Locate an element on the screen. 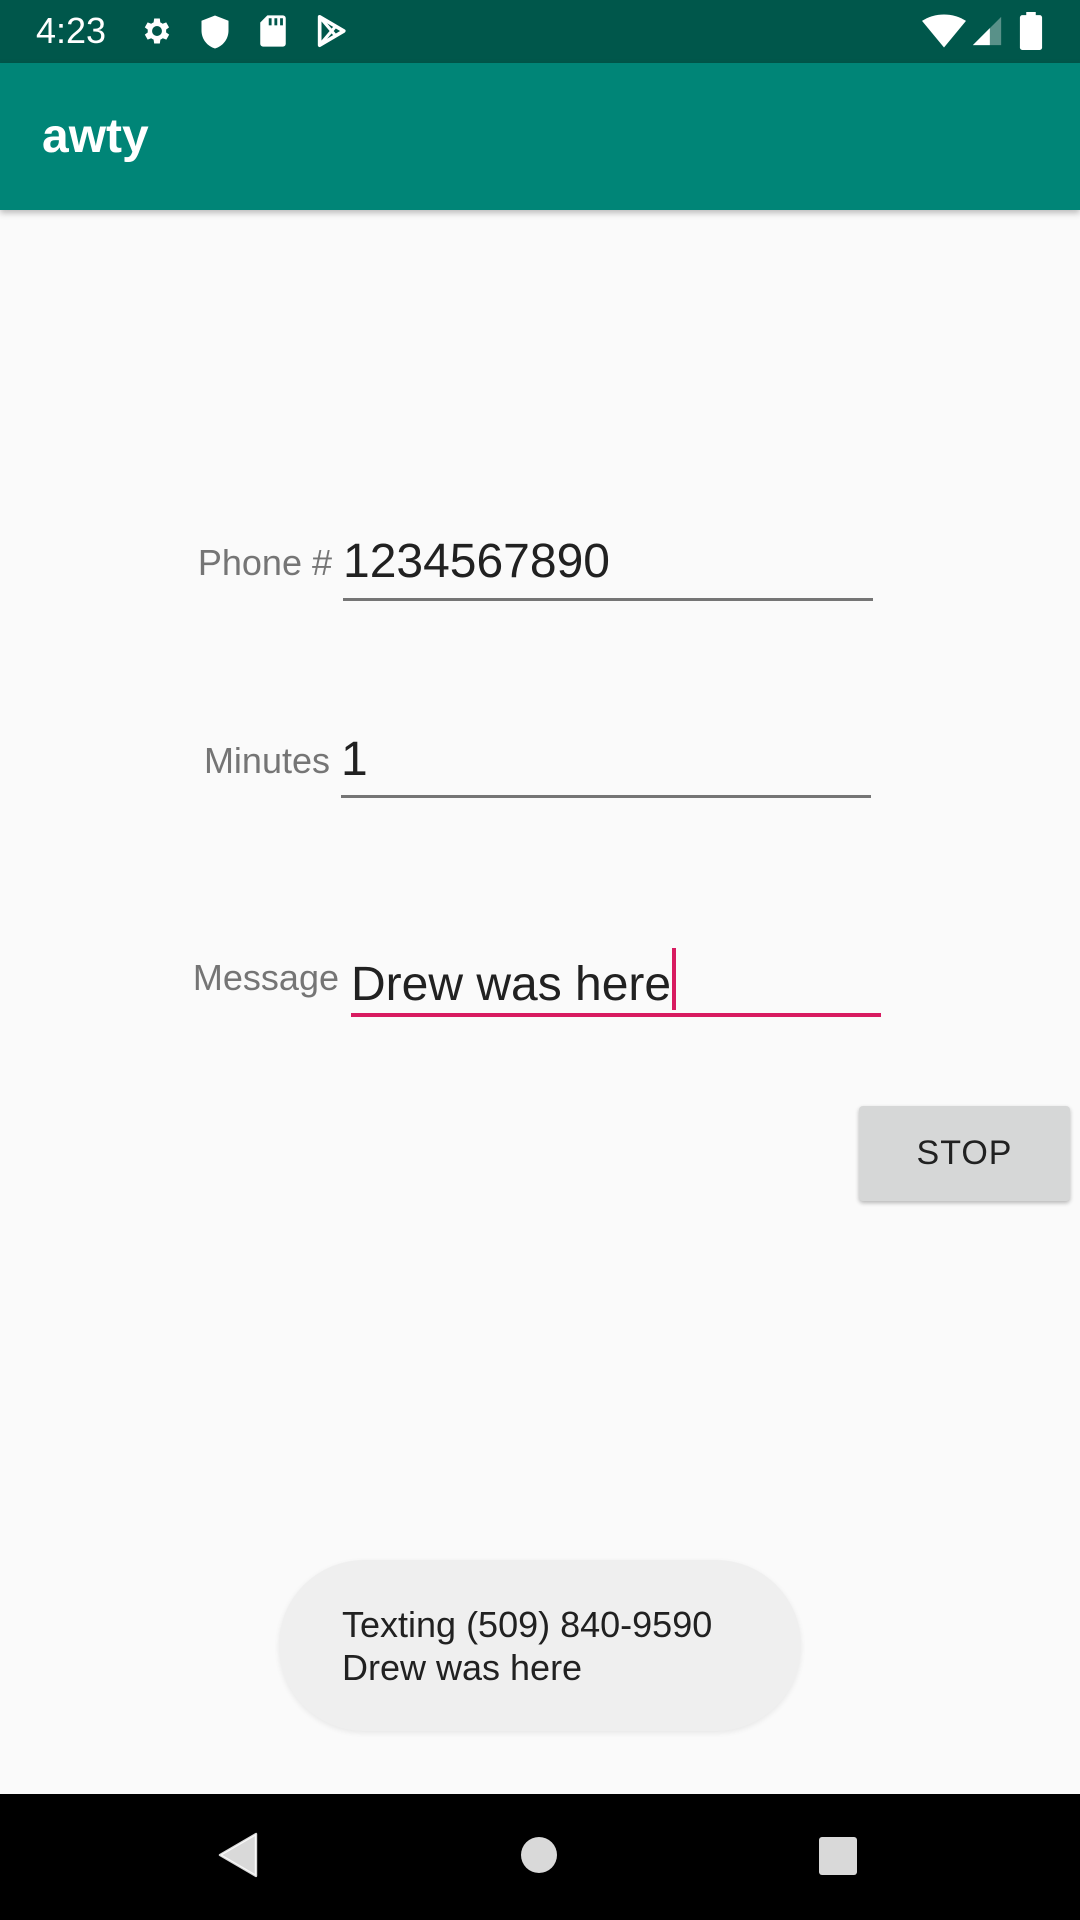 The height and width of the screenshot is (1920, 1080). app-title: awty is located at coordinates (95, 136).